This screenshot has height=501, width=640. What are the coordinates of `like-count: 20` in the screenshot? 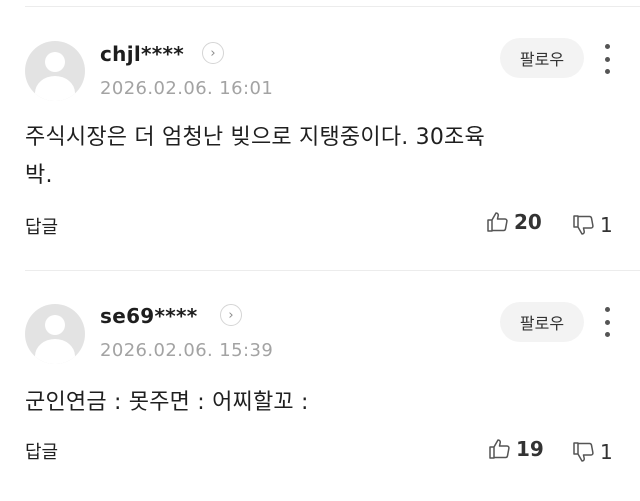 It's located at (528, 222).